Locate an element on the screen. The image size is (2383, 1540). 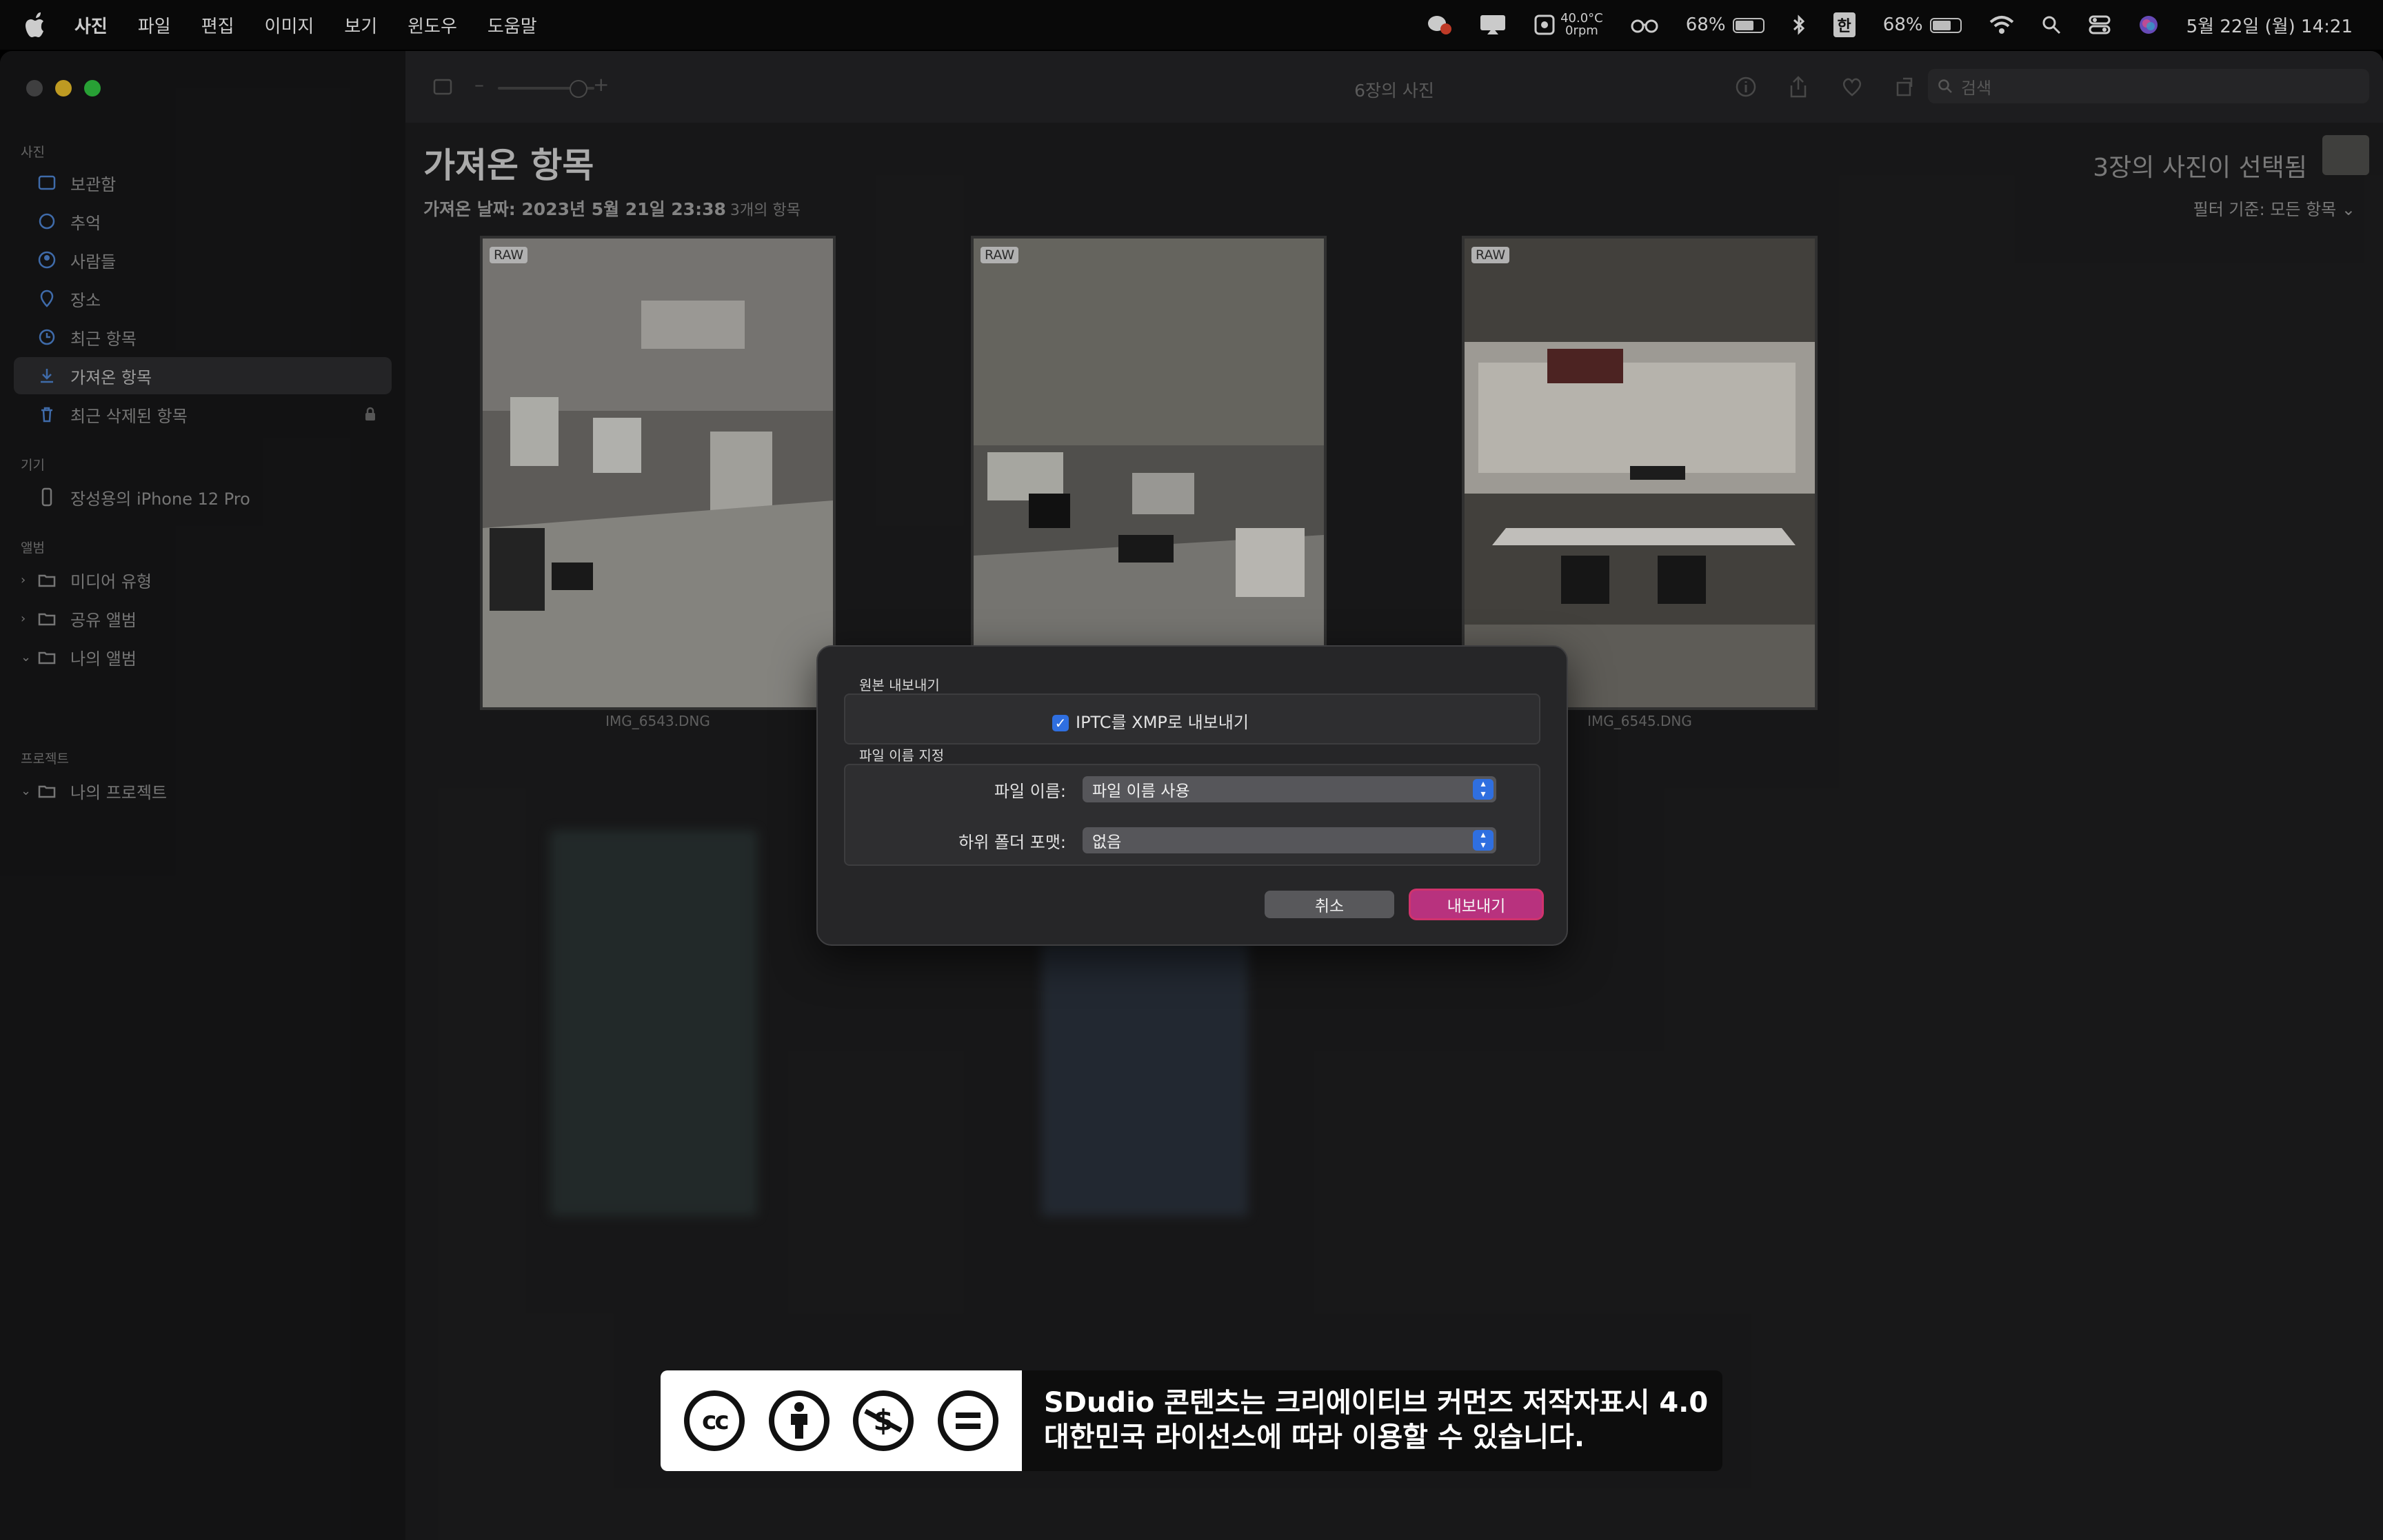
menu-help: 도움말 is located at coordinates (512, 25).